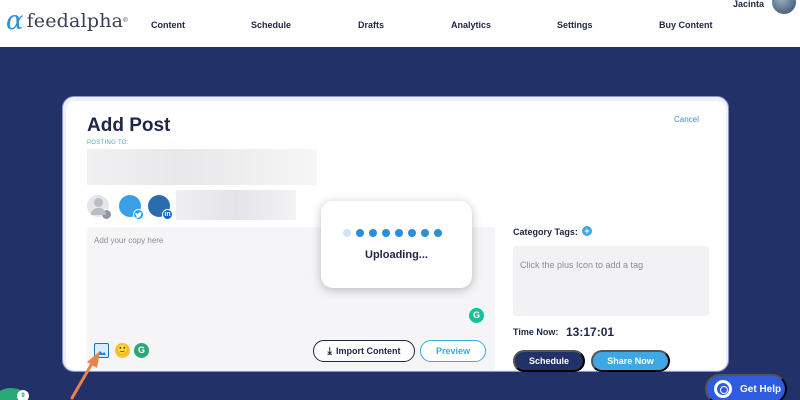 Image resolution: width=800 pixels, height=400 pixels. What do you see at coordinates (167, 214) in the screenshot?
I see `linkedin-icon: in` at bounding box center [167, 214].